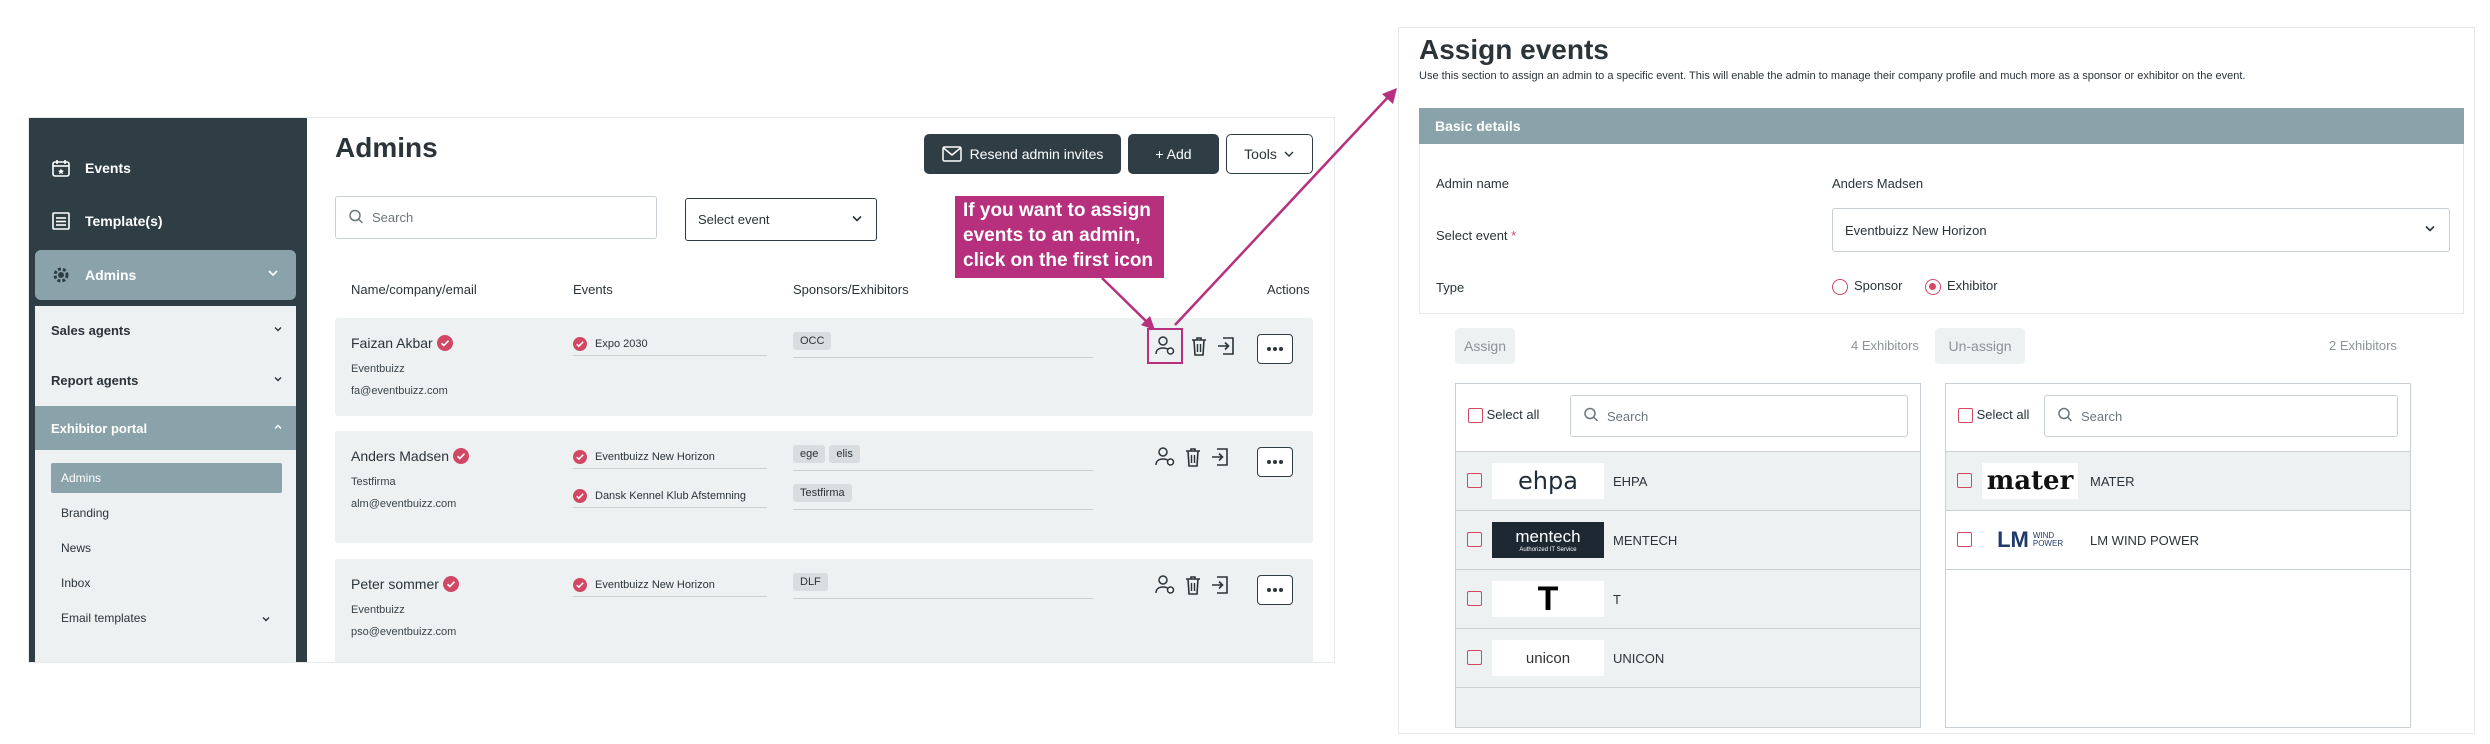 Image resolution: width=2490 pixels, height=744 pixels. Describe the element at coordinates (1639, 658) in the screenshot. I see `company-name: UNICON` at that location.